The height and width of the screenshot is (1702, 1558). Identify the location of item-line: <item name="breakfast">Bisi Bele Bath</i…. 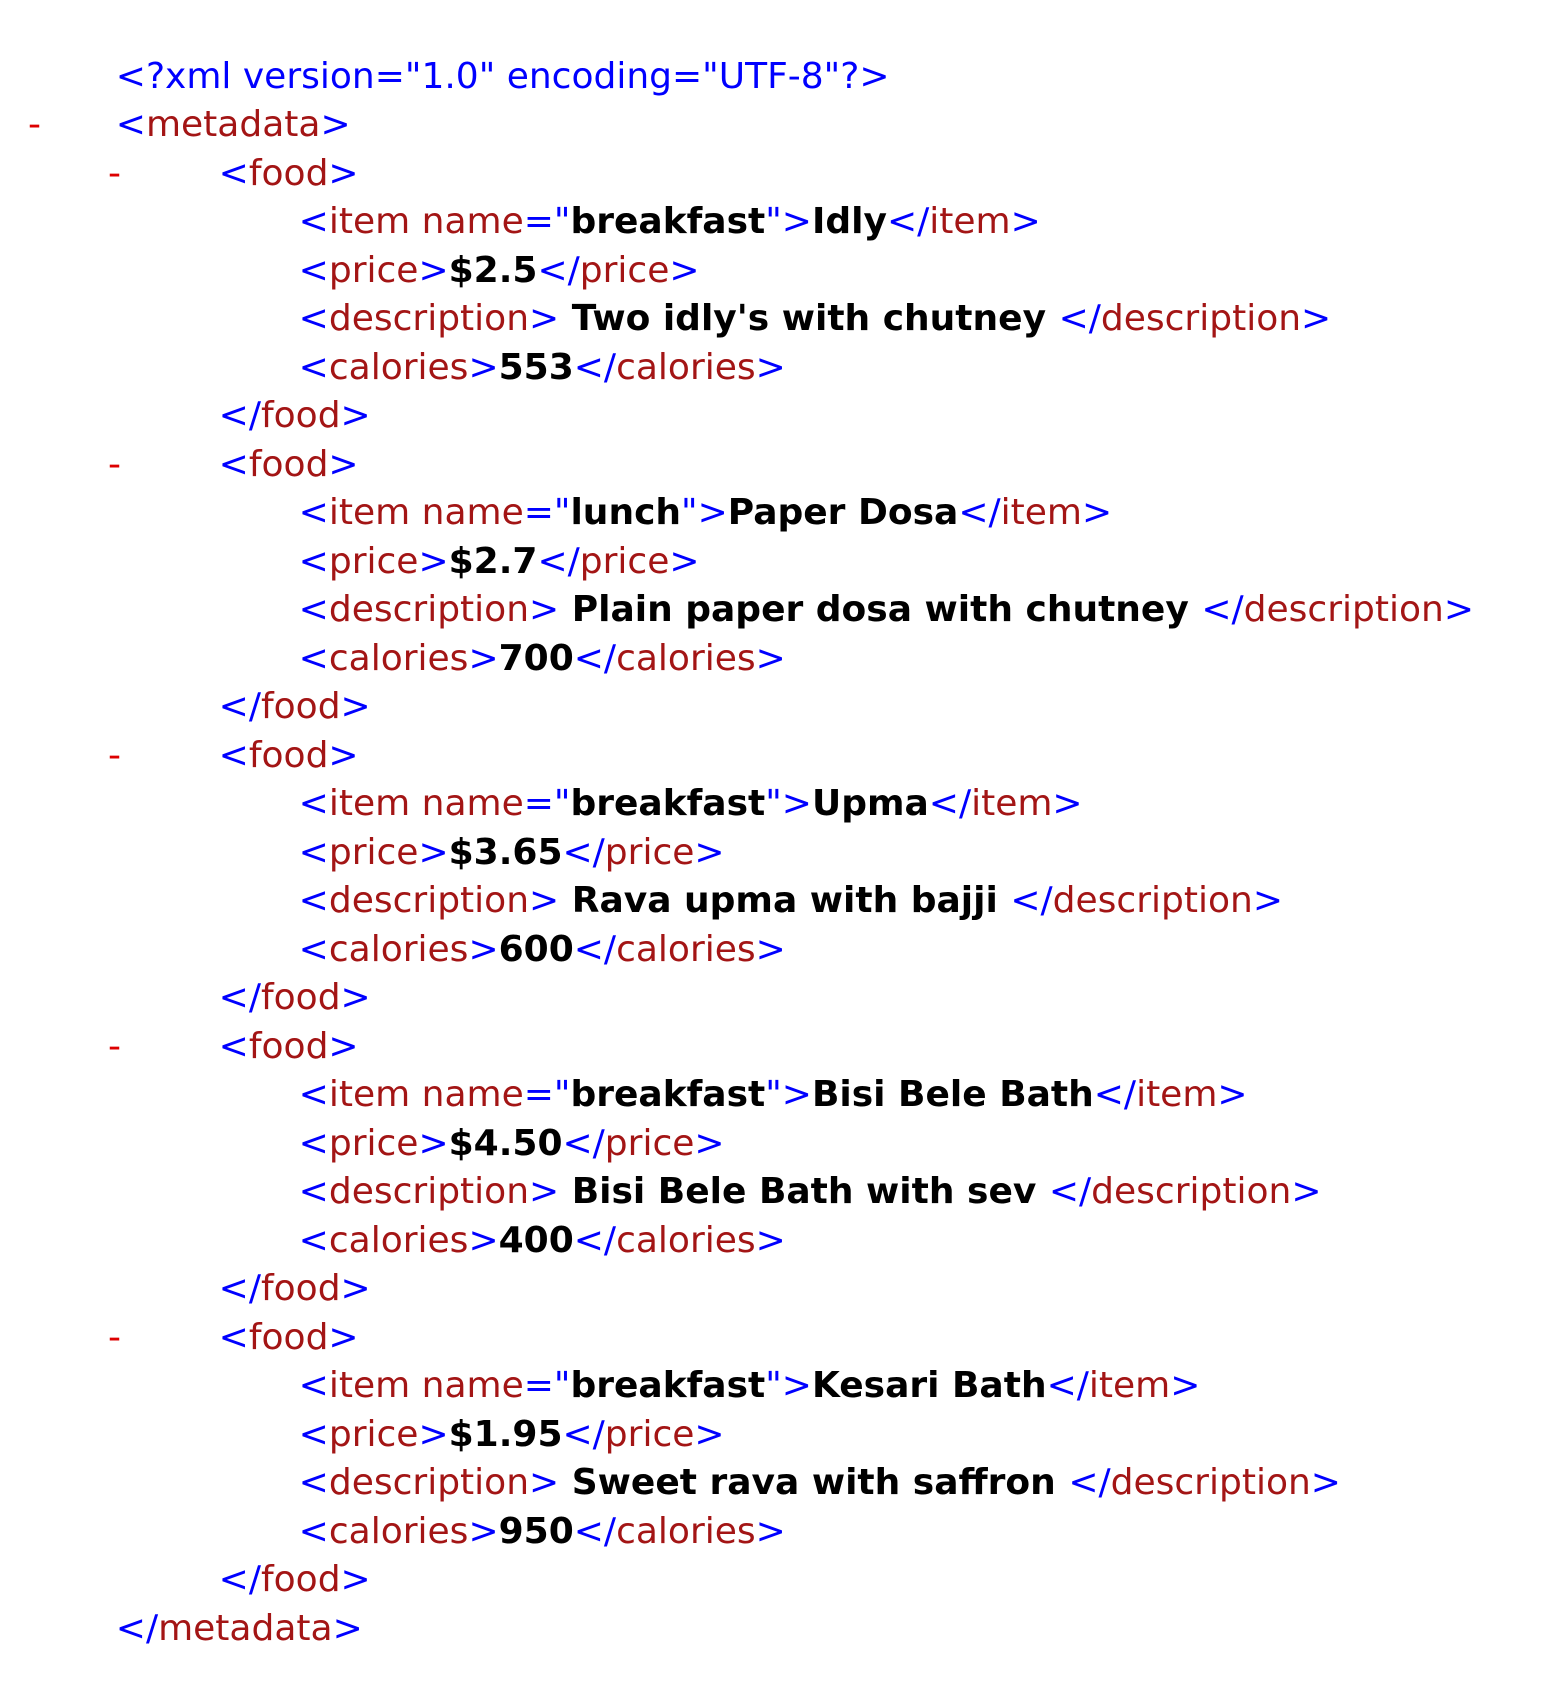
(773, 1094).